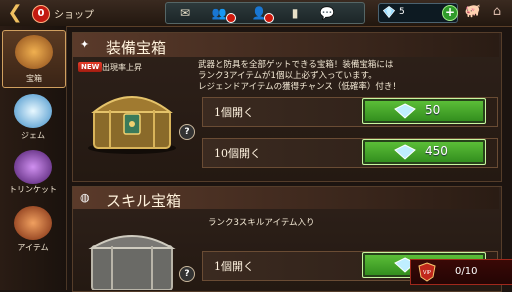  I want to click on page-title: ショップ, so click(74, 15).